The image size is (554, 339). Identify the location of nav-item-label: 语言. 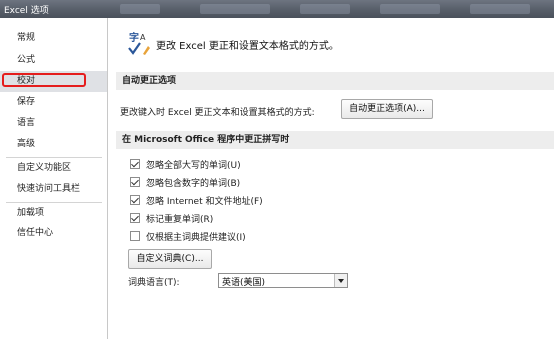
(26, 123).